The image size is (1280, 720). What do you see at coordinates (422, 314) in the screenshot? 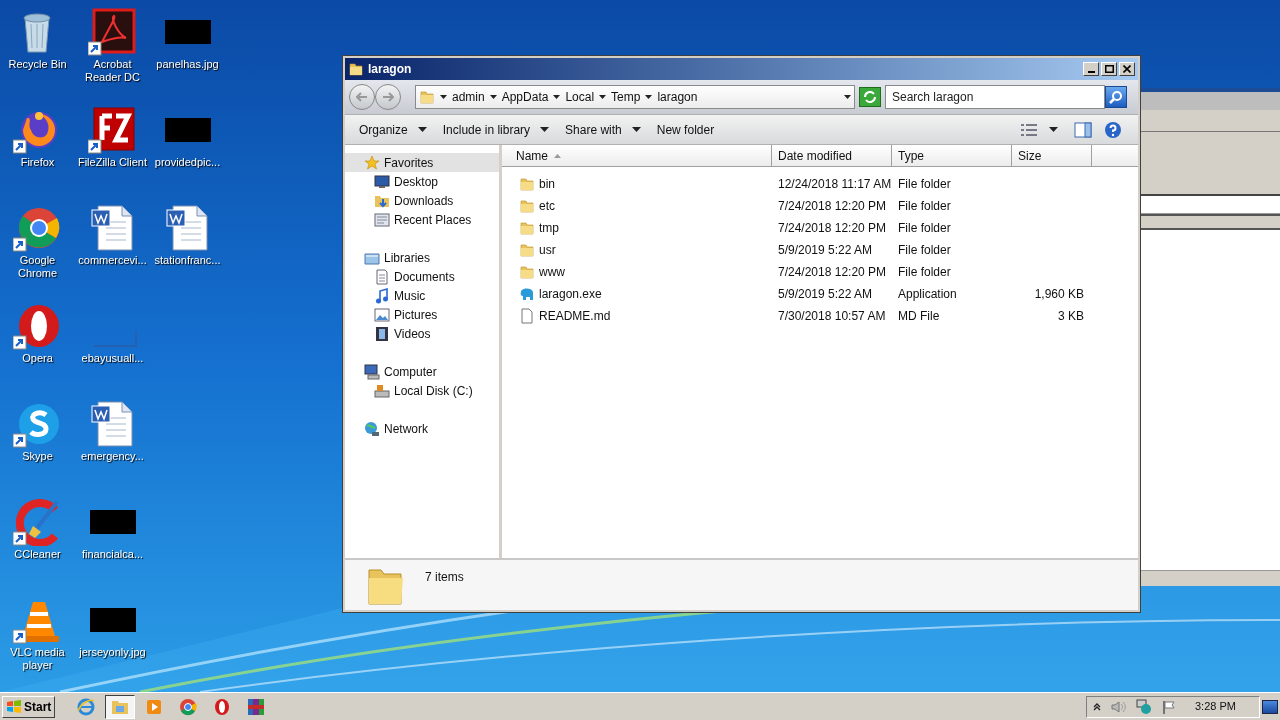
I see `nav-item: Pictures` at bounding box center [422, 314].